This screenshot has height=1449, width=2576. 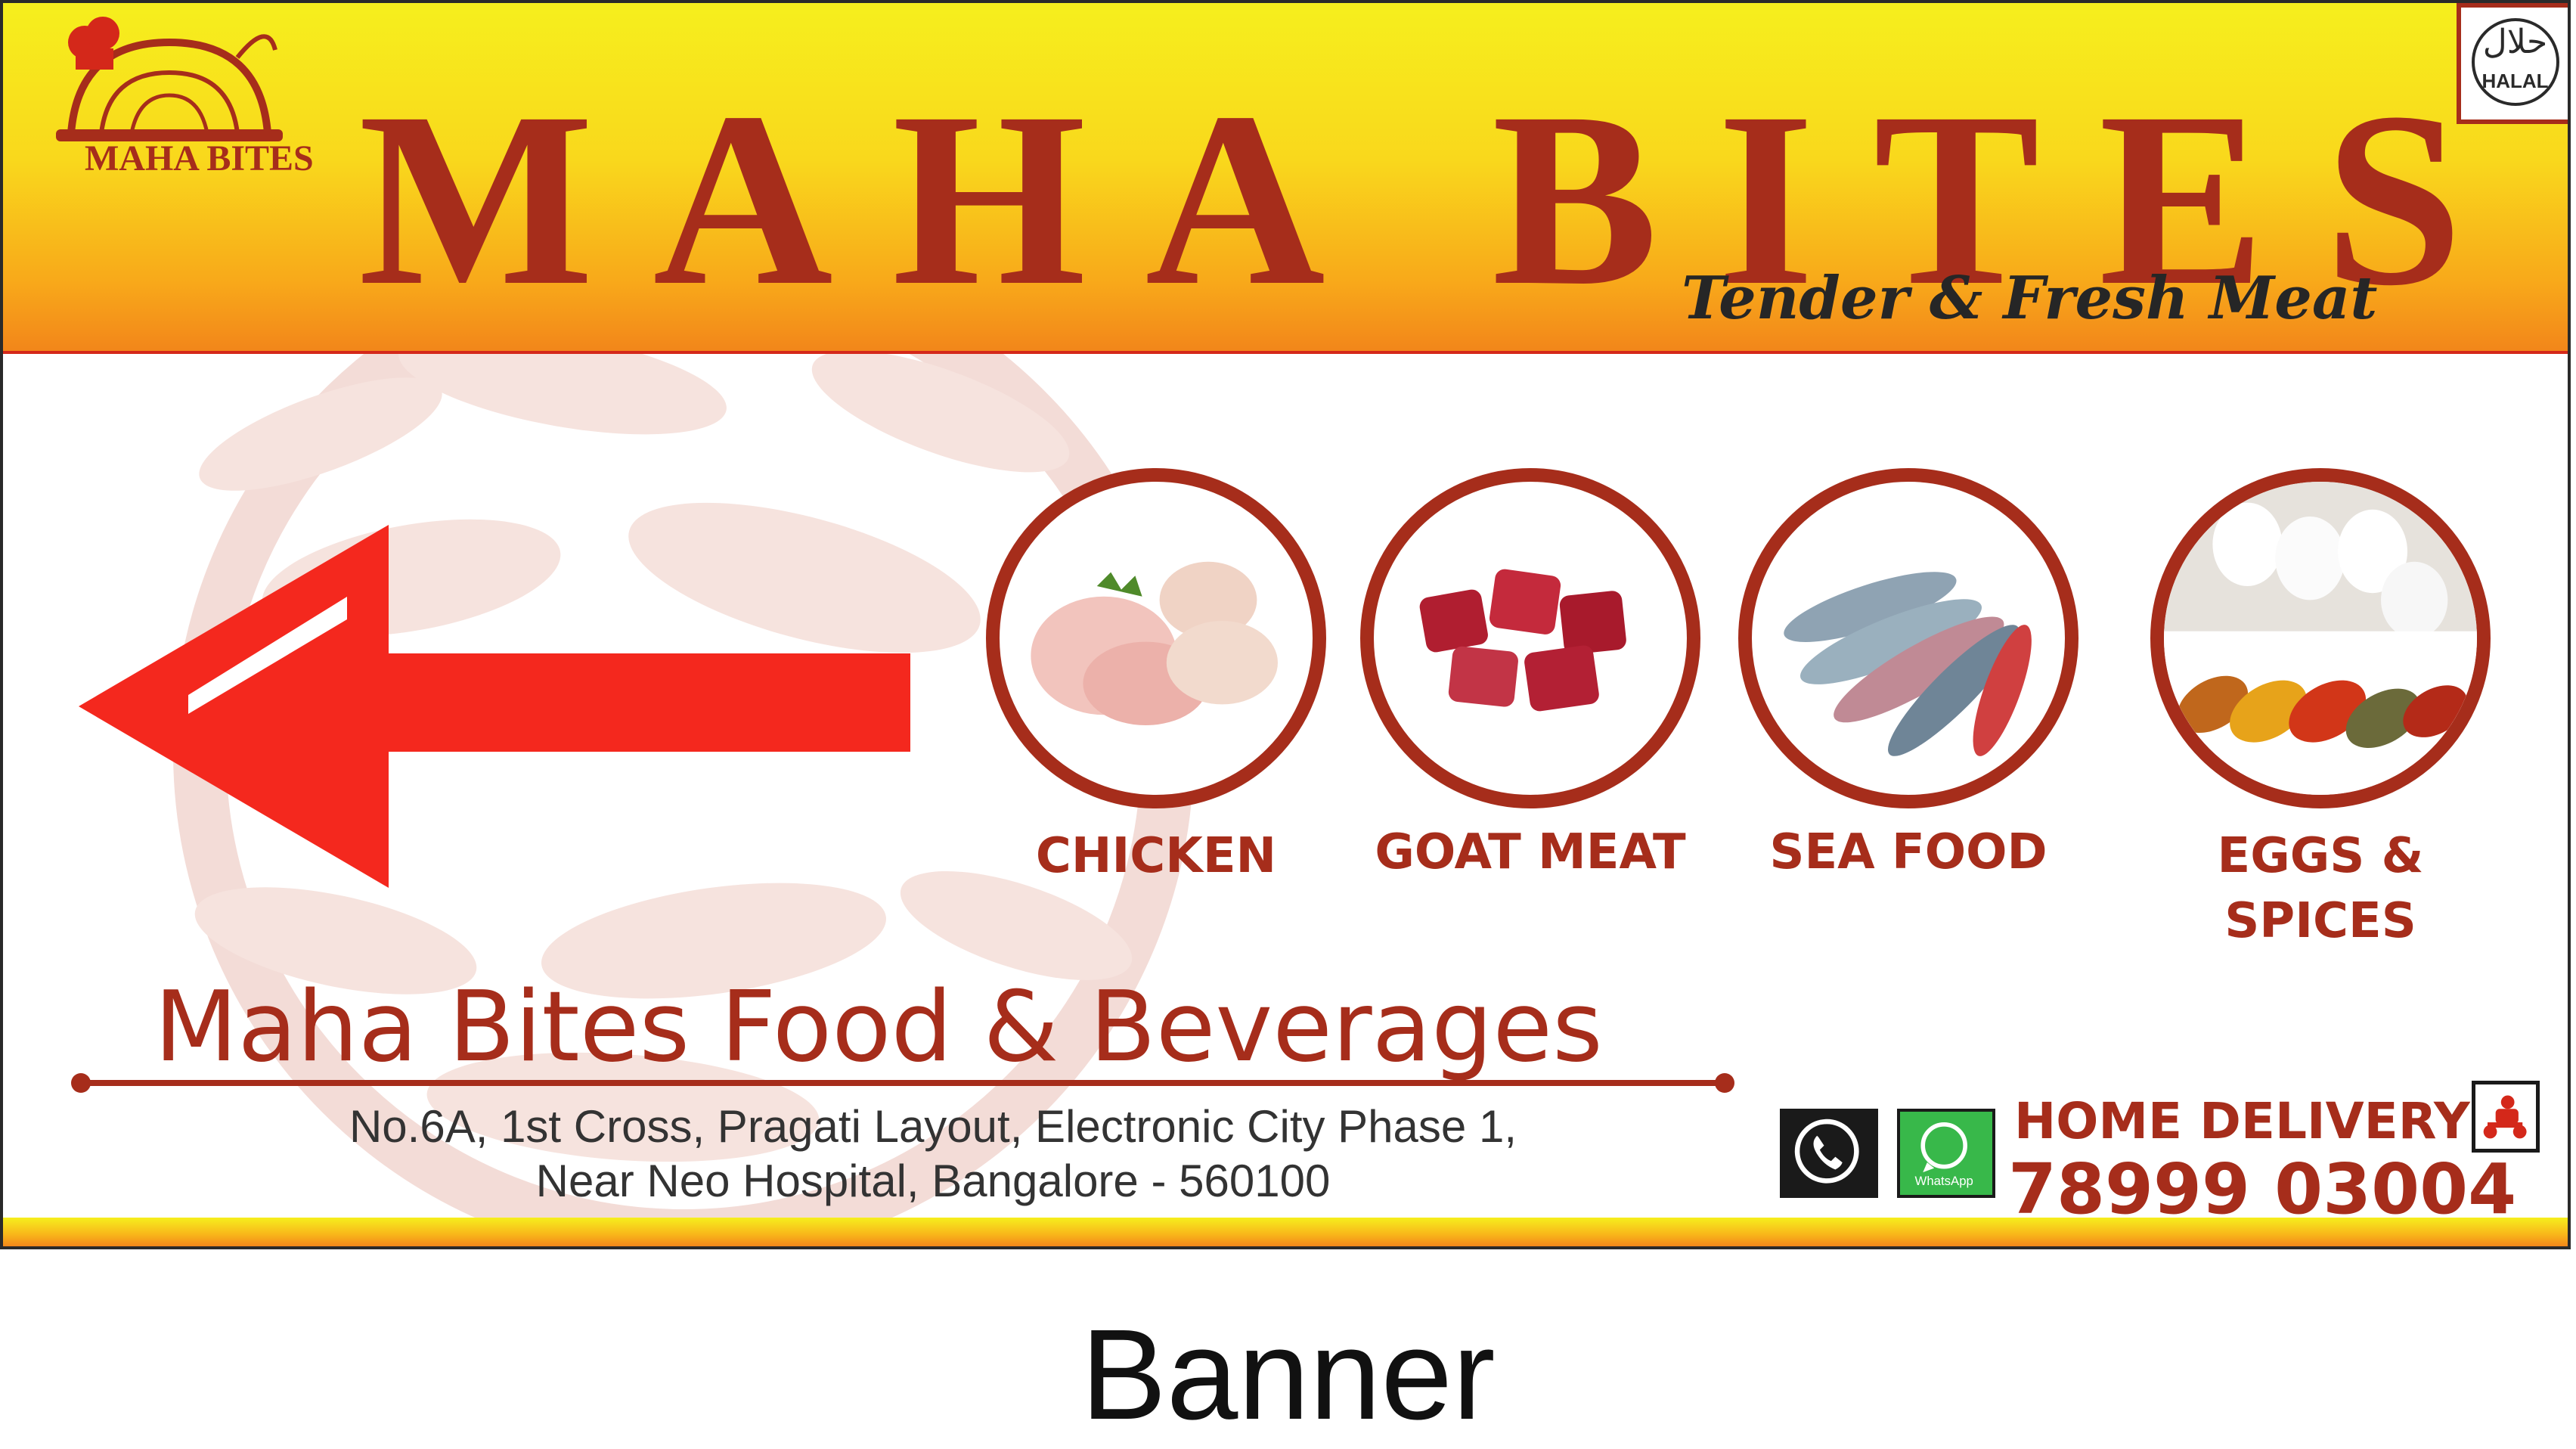 I want to click on home-delivery-label: HOME DELIVERY, so click(x=2242, y=1121).